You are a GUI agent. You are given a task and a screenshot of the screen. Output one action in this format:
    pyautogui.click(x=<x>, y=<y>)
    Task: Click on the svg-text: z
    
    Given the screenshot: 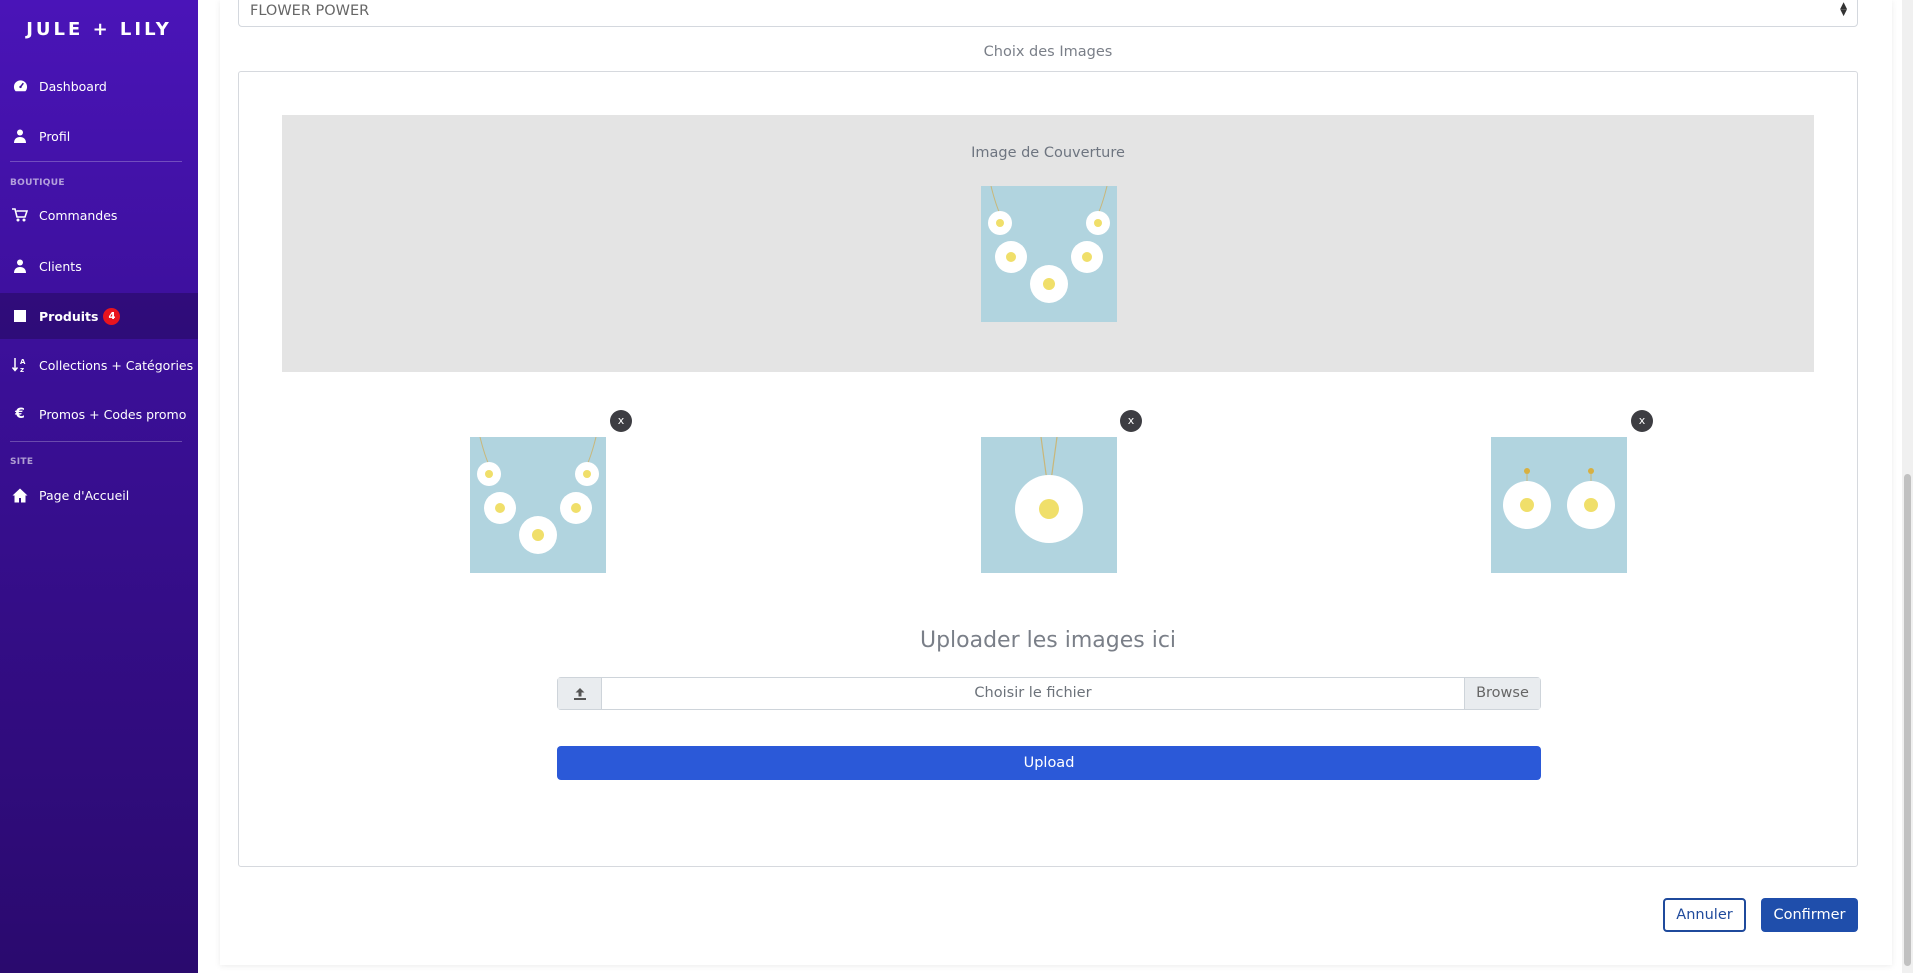 What is the action you would take?
    pyautogui.click(x=22, y=369)
    